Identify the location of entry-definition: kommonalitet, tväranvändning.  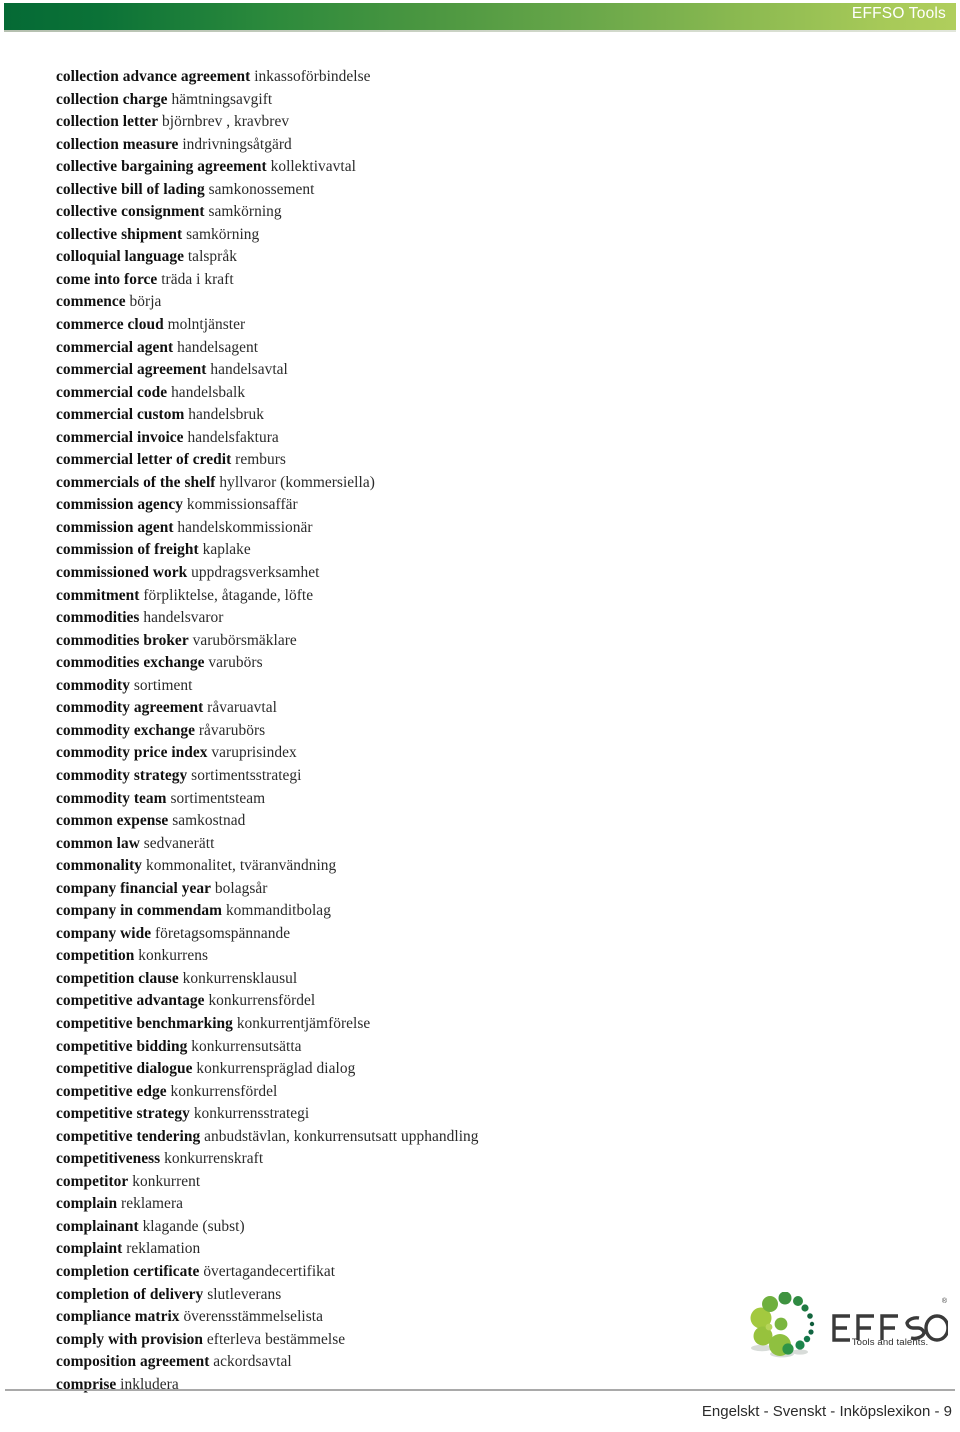
(241, 866).